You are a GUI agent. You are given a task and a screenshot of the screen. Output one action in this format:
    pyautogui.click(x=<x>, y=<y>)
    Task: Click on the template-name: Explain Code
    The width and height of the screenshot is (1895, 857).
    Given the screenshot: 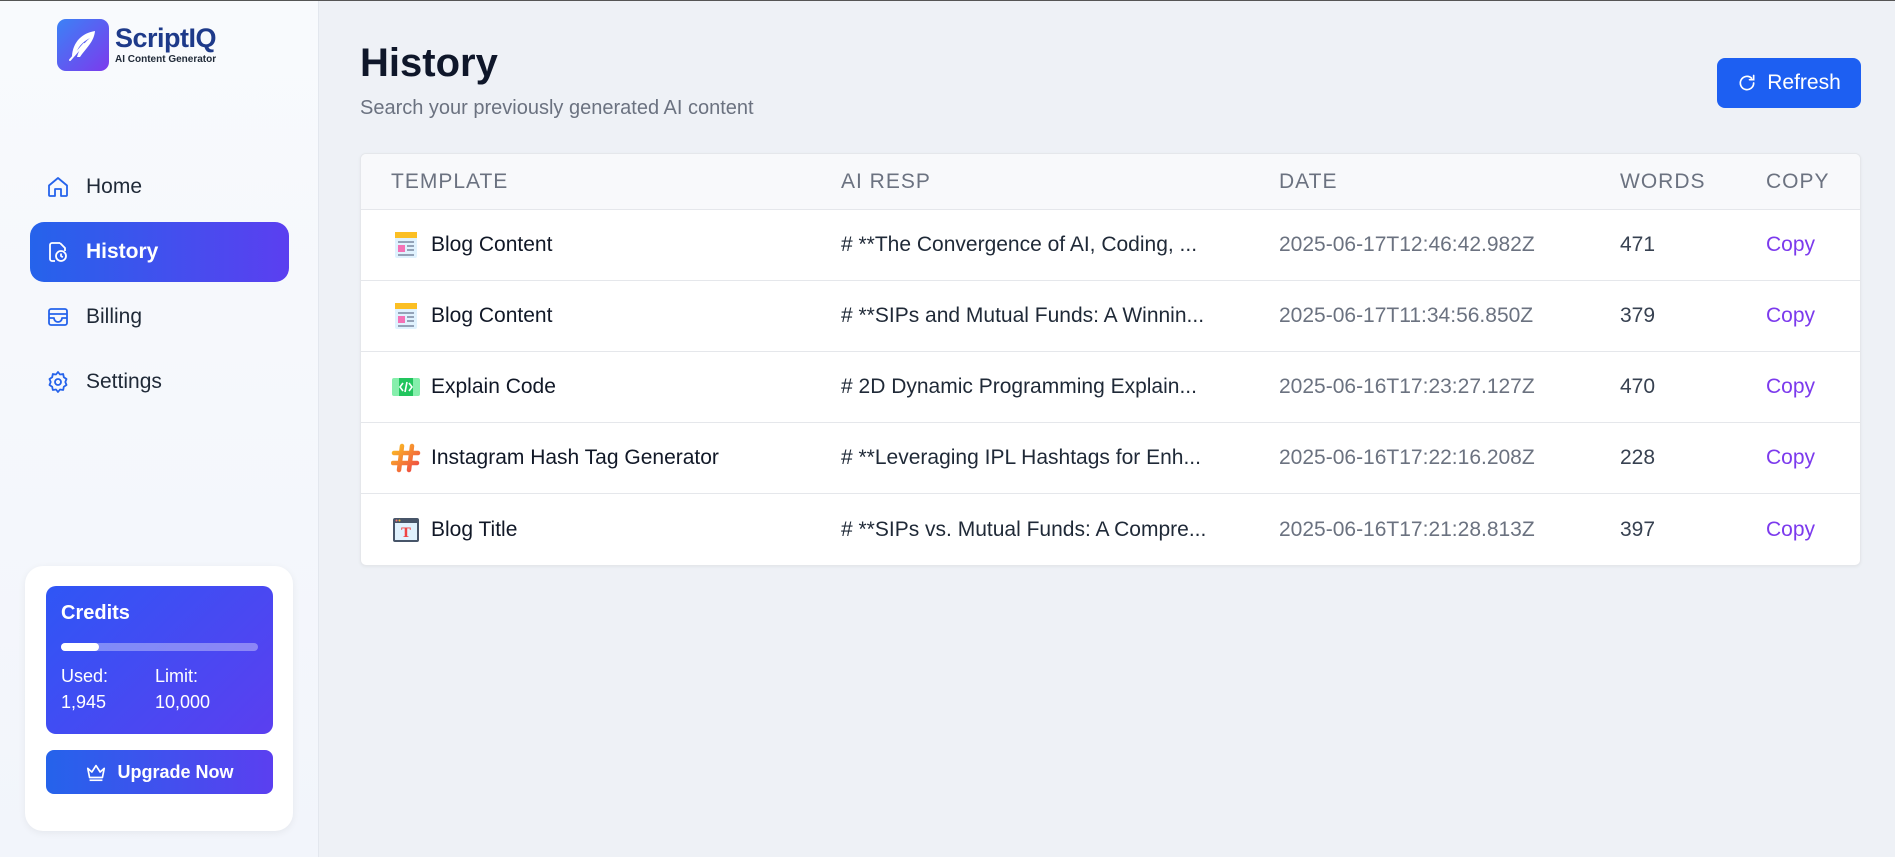 What is the action you would take?
    pyautogui.click(x=493, y=386)
    